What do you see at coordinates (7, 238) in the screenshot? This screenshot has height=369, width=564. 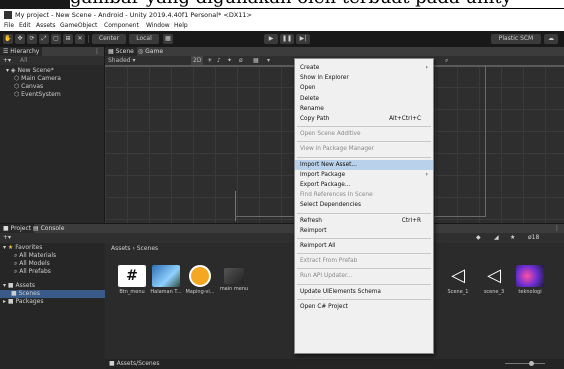 I see `create-asset-button: +▾` at bounding box center [7, 238].